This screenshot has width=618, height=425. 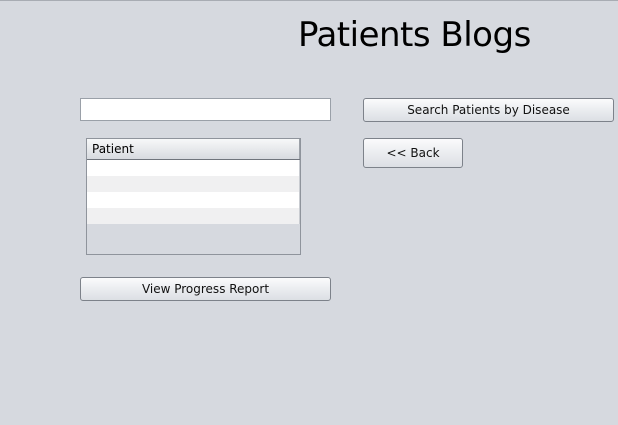 I want to click on back-button: << Back, so click(x=413, y=153).